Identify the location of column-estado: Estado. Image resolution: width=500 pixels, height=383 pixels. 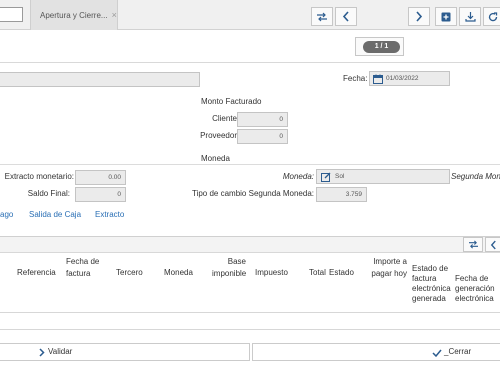
(341, 273).